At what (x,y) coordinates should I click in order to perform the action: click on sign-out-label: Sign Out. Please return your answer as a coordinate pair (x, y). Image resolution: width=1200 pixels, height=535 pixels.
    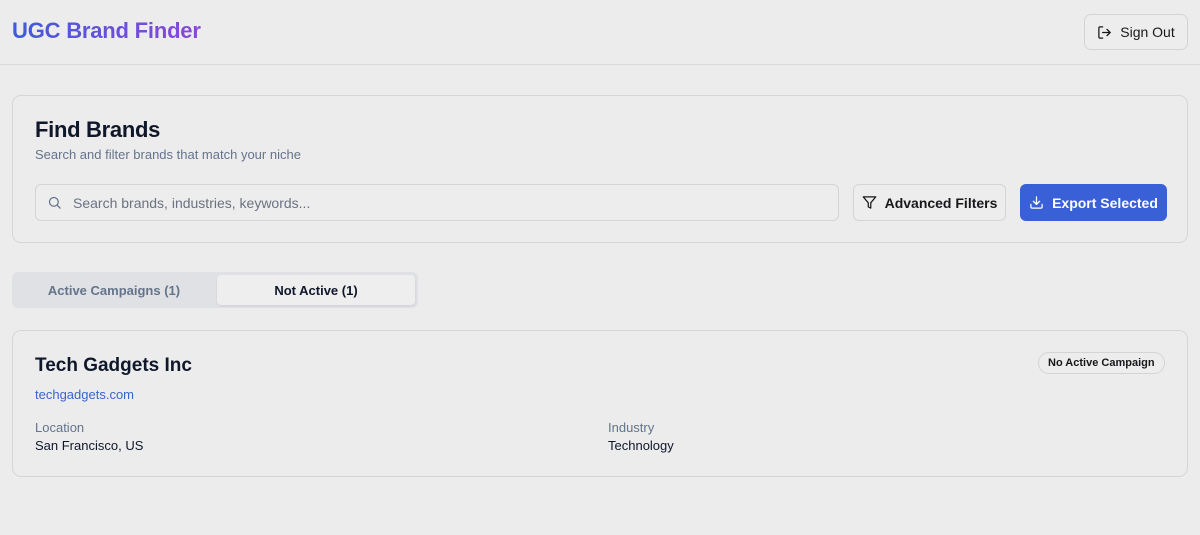
    Looking at the image, I should click on (1147, 32).